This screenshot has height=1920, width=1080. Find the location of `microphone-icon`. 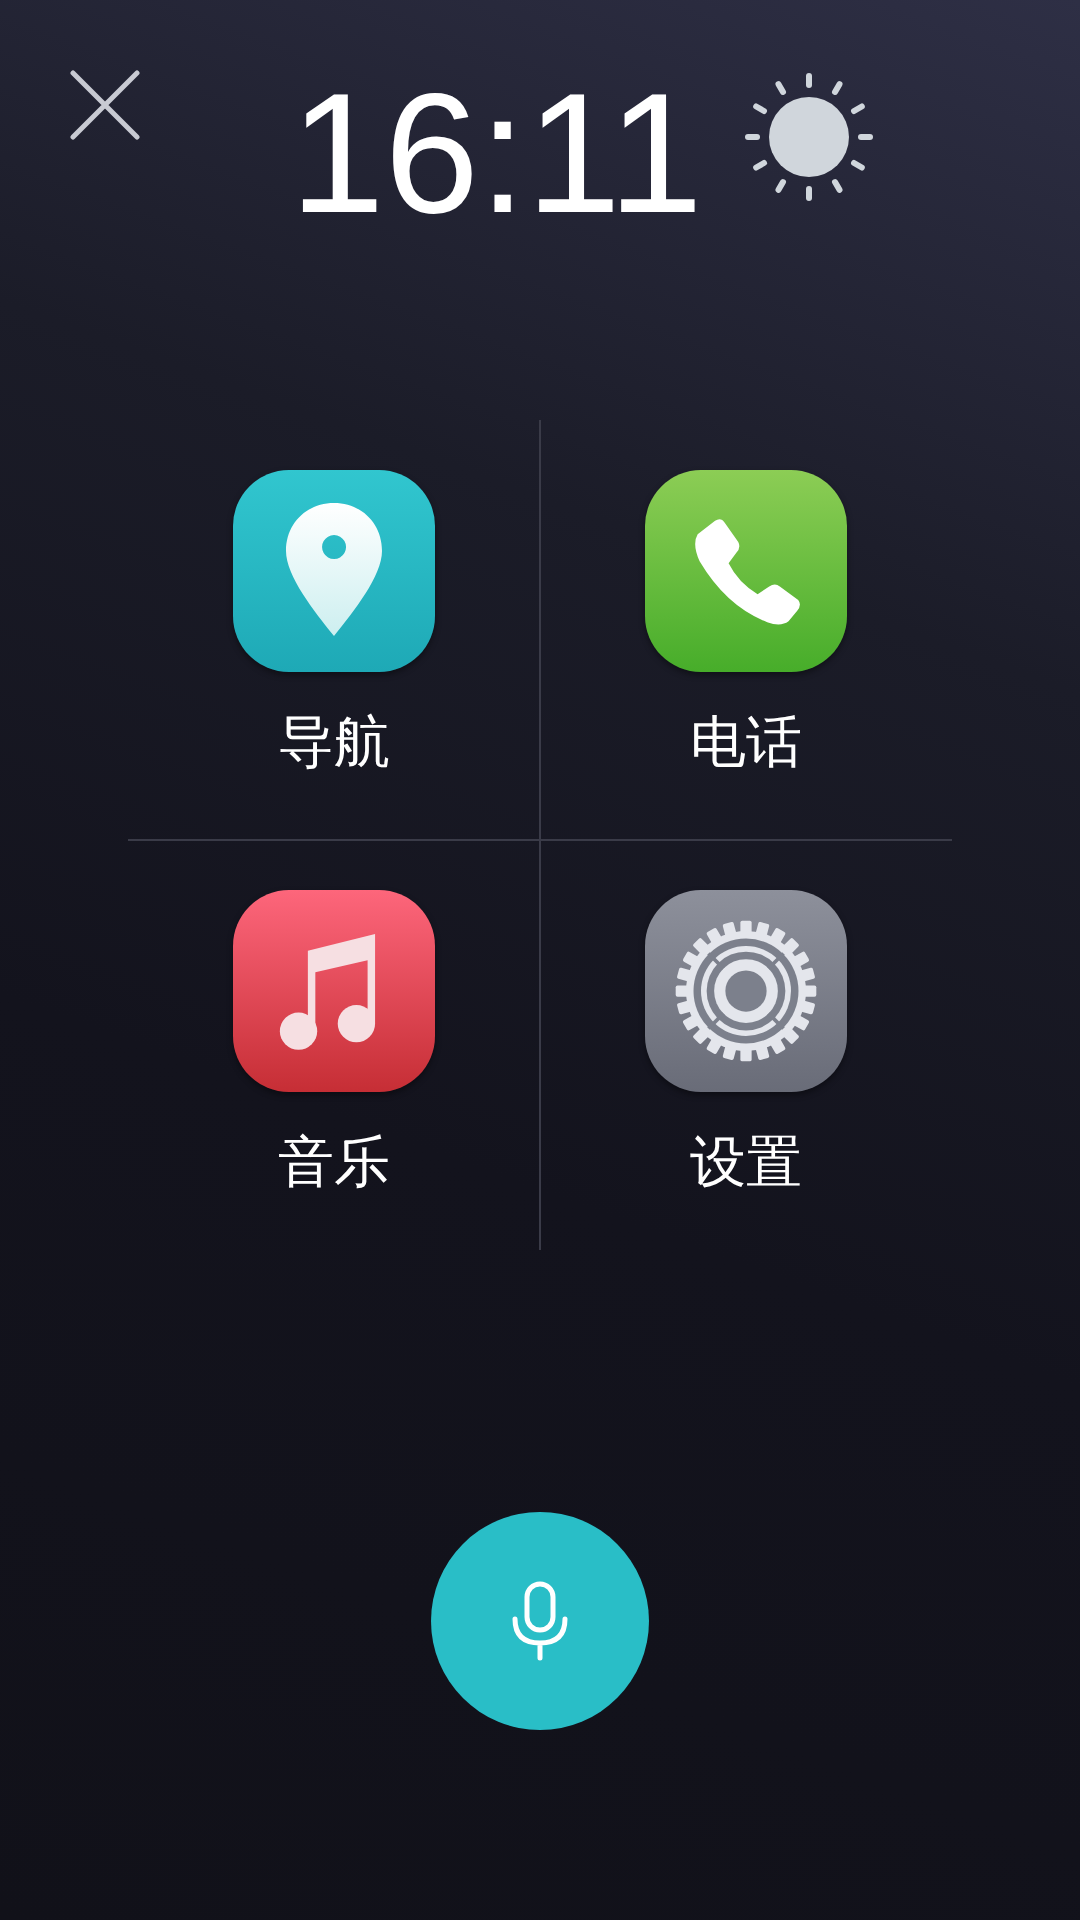

microphone-icon is located at coordinates (540, 1621).